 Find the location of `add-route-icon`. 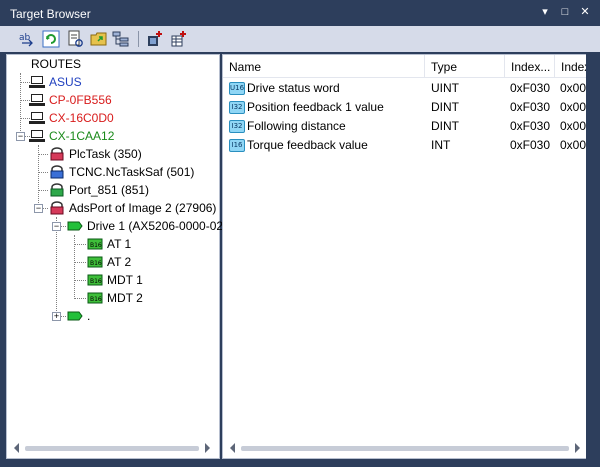

add-route-icon is located at coordinates (155, 39).